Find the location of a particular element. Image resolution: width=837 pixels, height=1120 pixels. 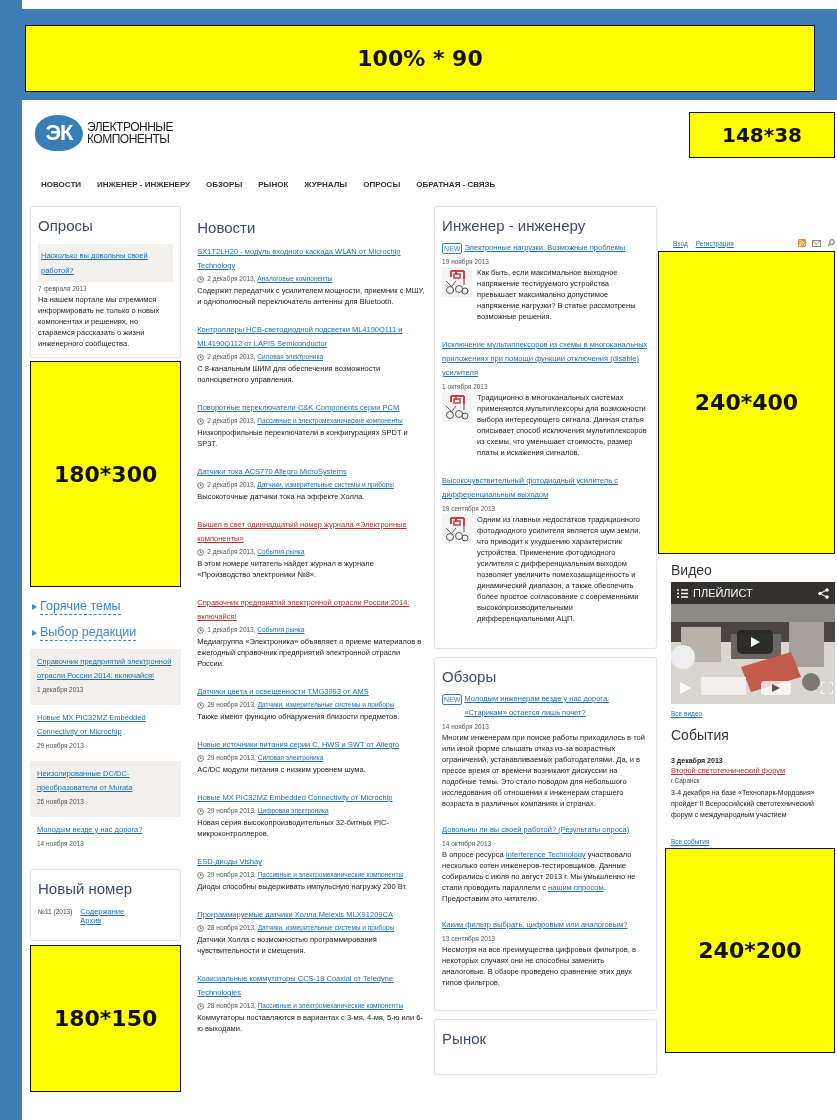

section-title: Рынок is located at coordinates (465, 1039).